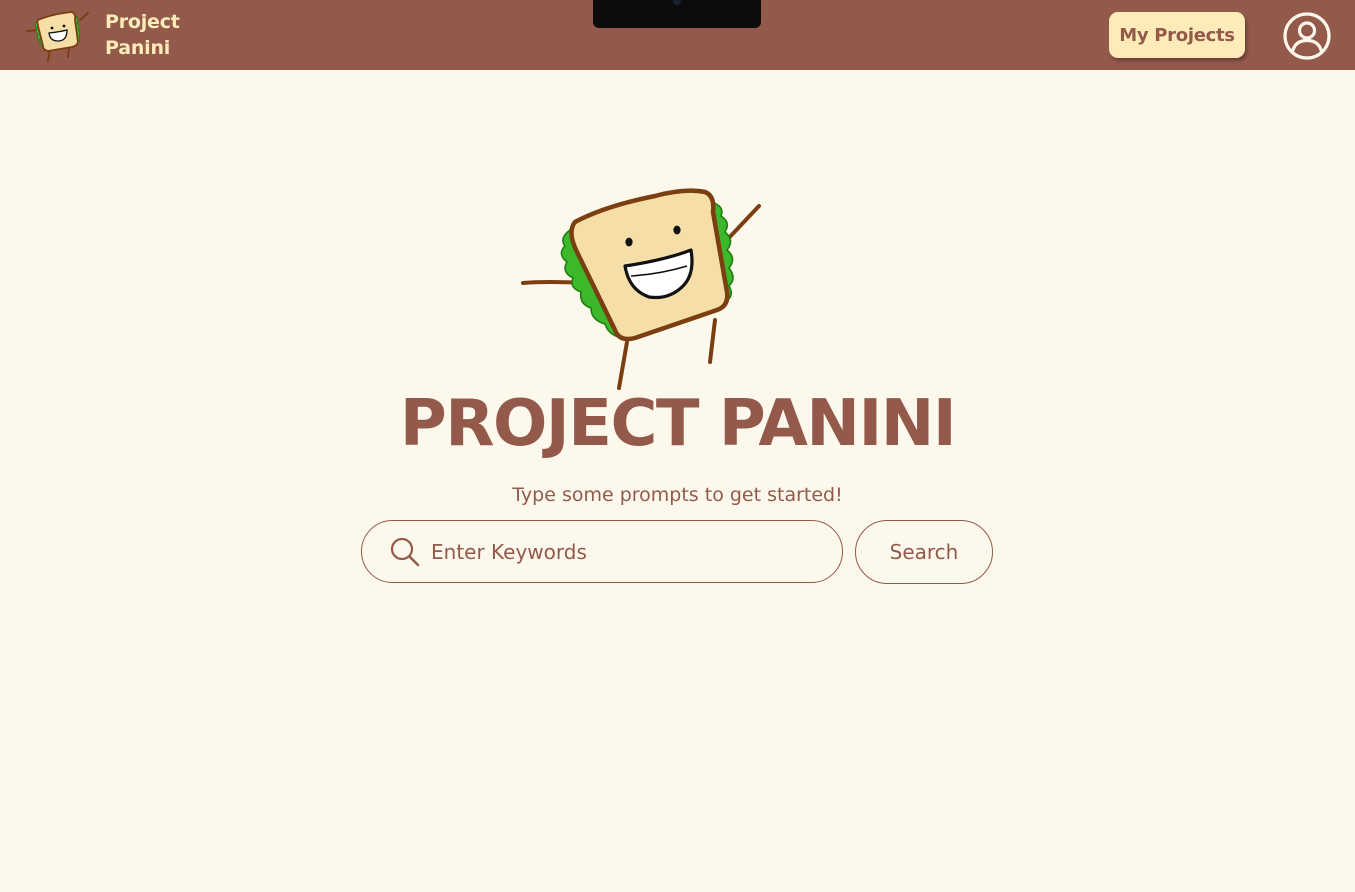  Describe the element at coordinates (677, 495) in the screenshot. I see `hero-subtitle: Type some prompts to get started!` at that location.